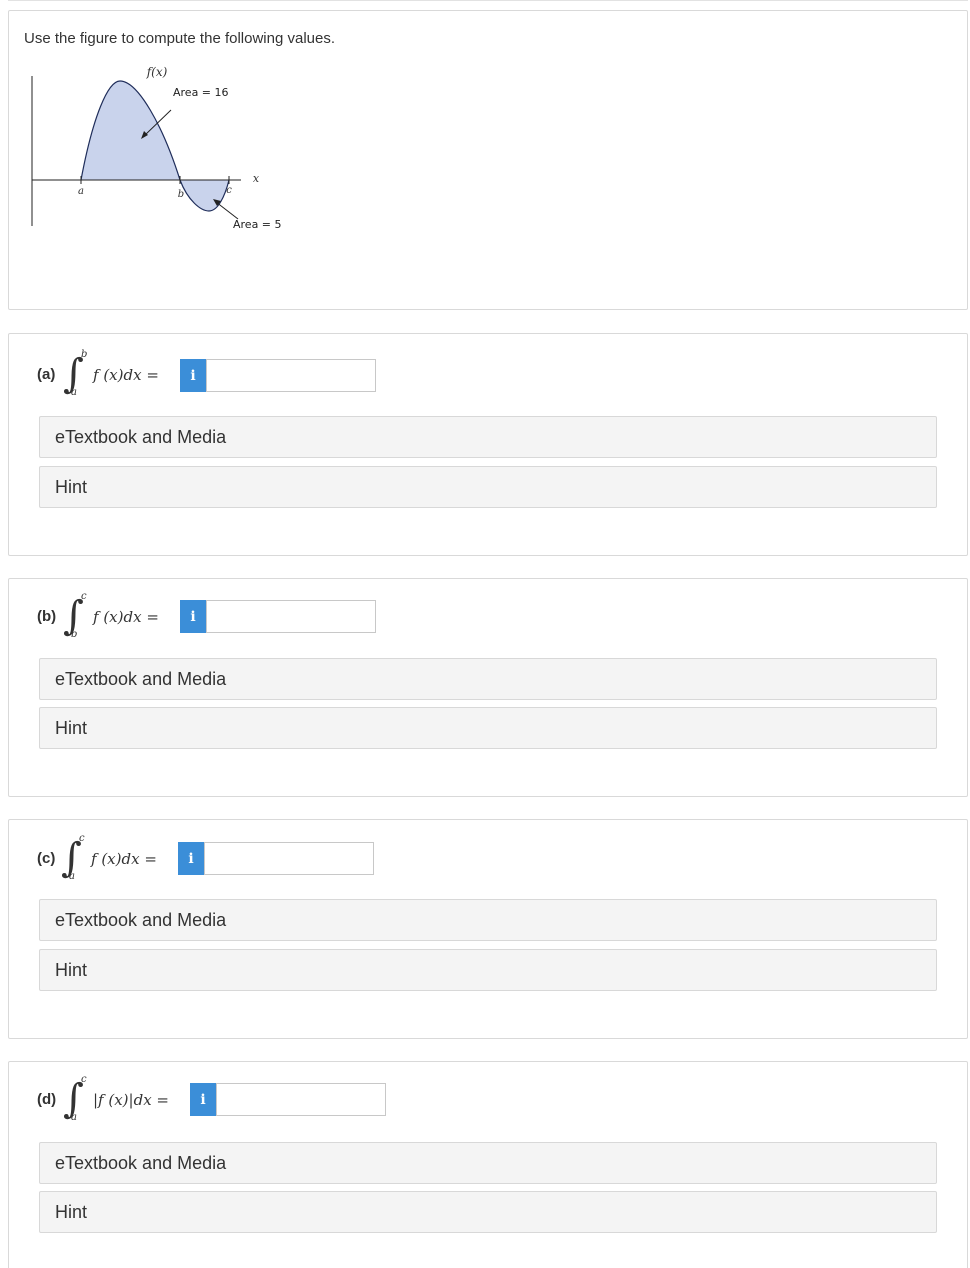 The image size is (970, 1268). What do you see at coordinates (229, 190) in the screenshot?
I see `label-c: c` at bounding box center [229, 190].